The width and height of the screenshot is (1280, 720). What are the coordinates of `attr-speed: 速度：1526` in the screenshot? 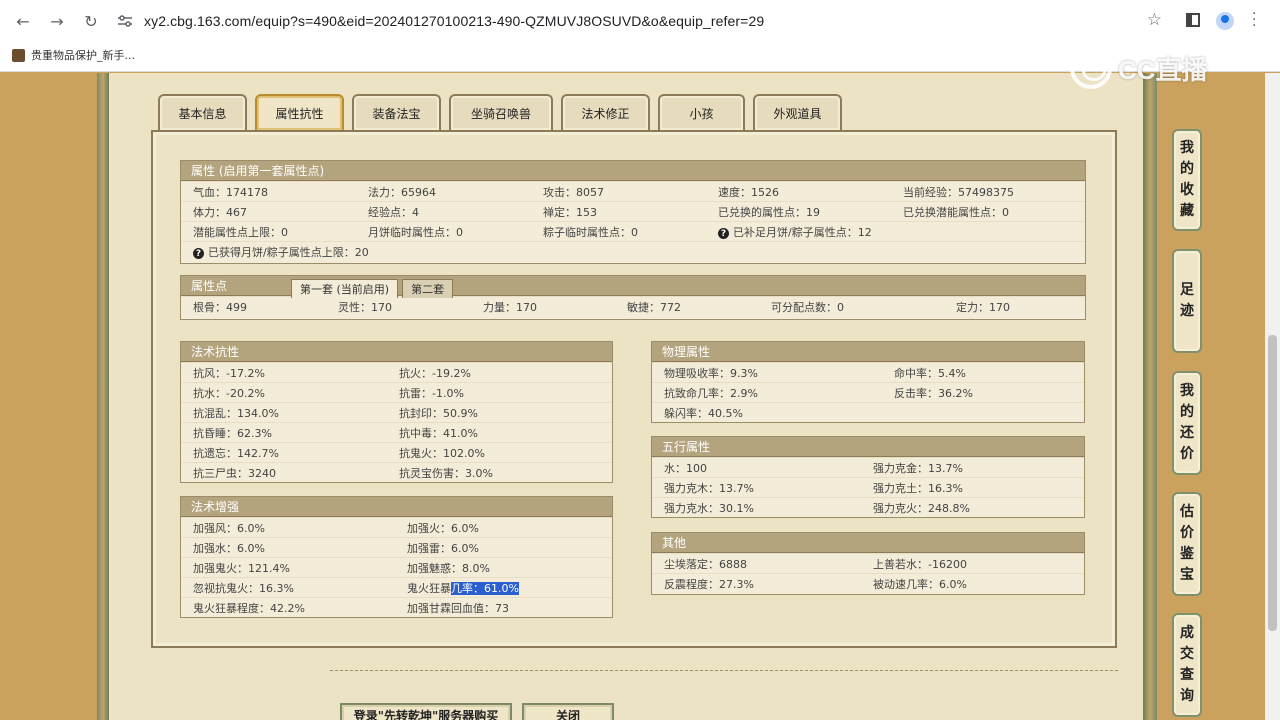 It's located at (748, 192).